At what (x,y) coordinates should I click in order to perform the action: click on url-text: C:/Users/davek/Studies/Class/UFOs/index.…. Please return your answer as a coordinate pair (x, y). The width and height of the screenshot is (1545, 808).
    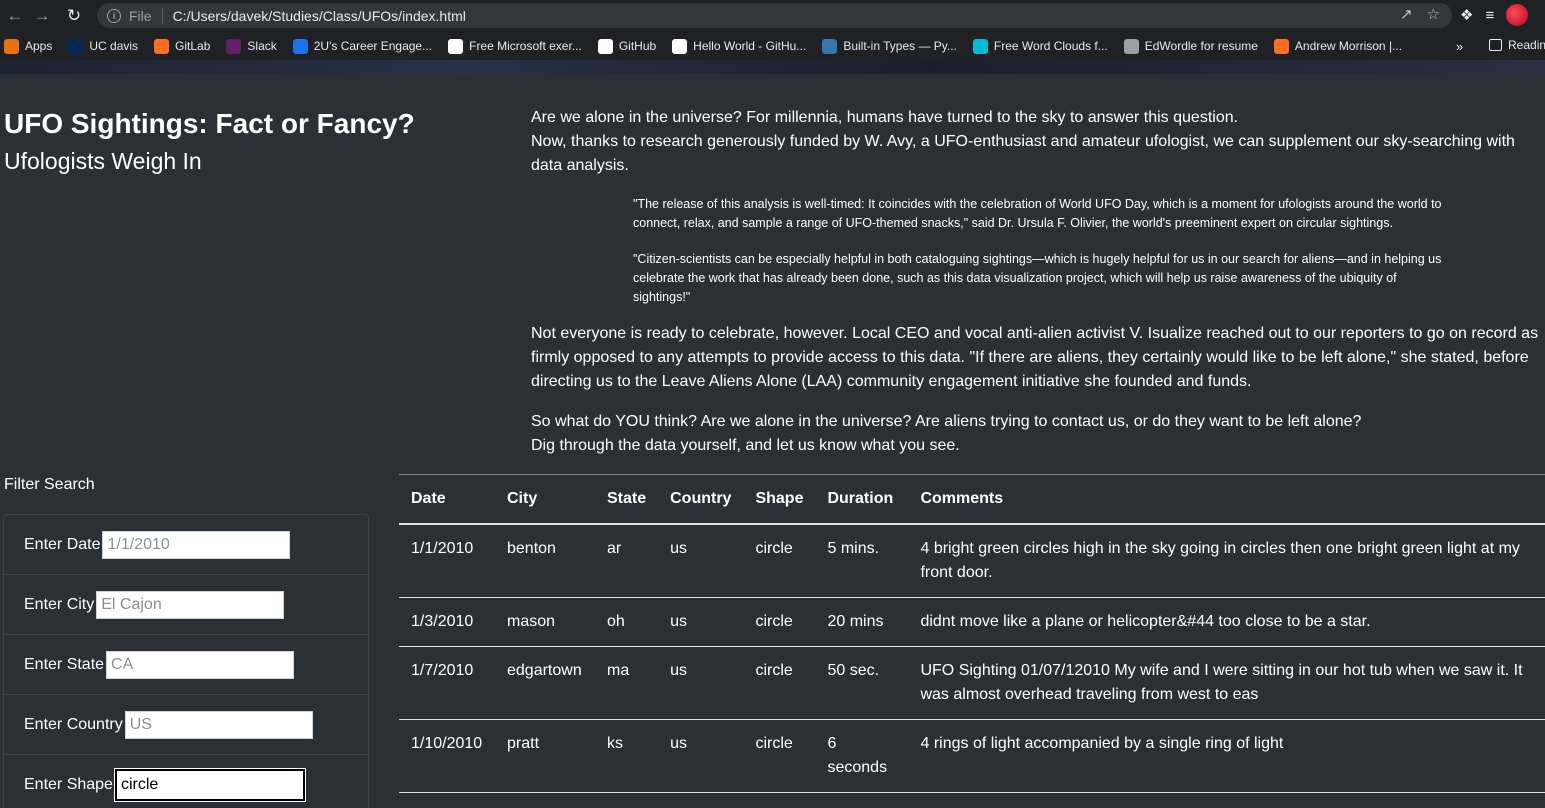
    Looking at the image, I should click on (319, 16).